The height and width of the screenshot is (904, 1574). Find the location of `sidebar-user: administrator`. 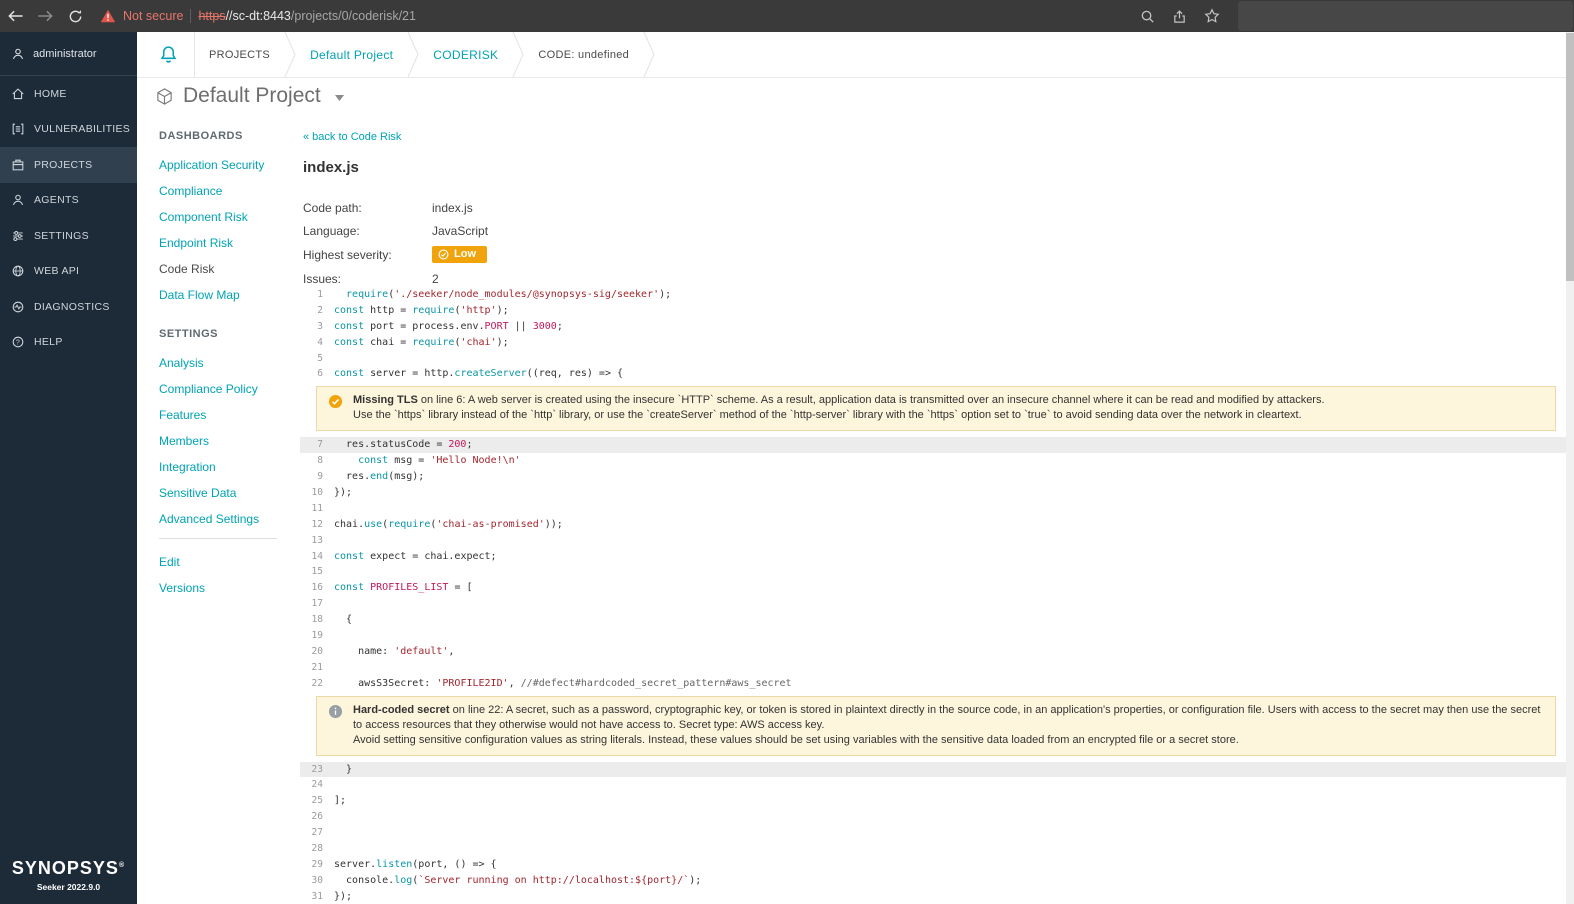

sidebar-user: administrator is located at coordinates (68, 54).